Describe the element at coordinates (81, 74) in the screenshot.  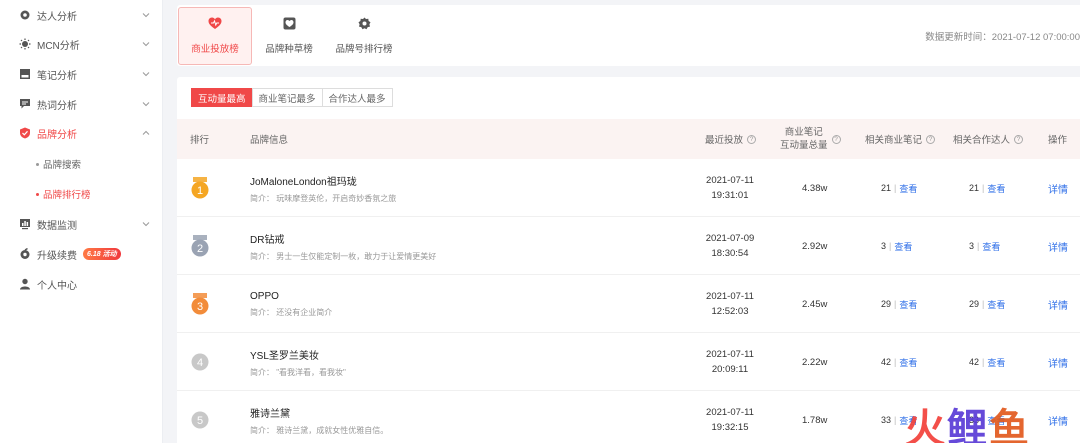
I see `sidebar-item-note-analysis: 笔记分析` at that location.